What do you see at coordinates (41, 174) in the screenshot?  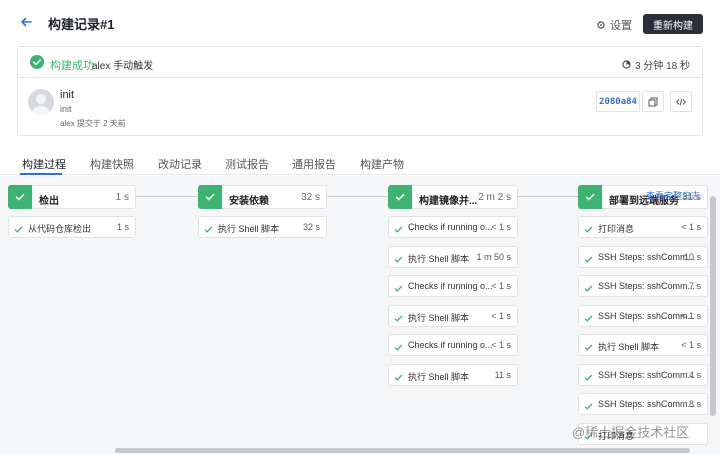 I see `active-tab-indicator` at bounding box center [41, 174].